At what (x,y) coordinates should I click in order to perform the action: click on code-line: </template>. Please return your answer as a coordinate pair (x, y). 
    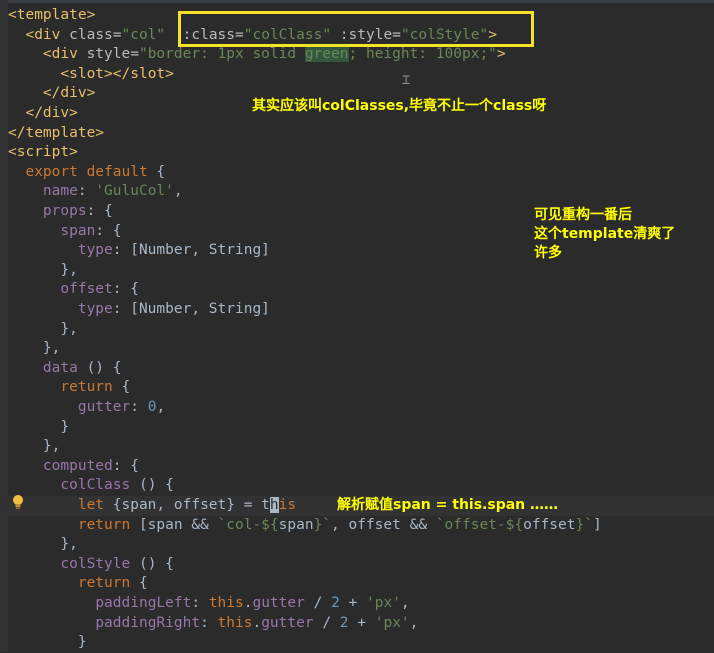
    Looking at the image, I should click on (52, 134).